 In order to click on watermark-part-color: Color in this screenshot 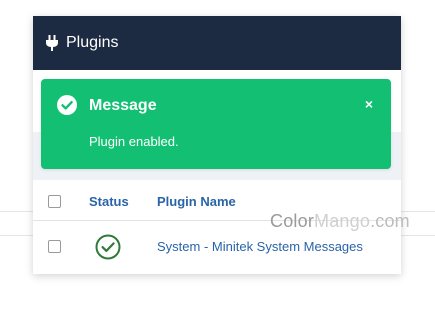, I will do `click(292, 221)`.